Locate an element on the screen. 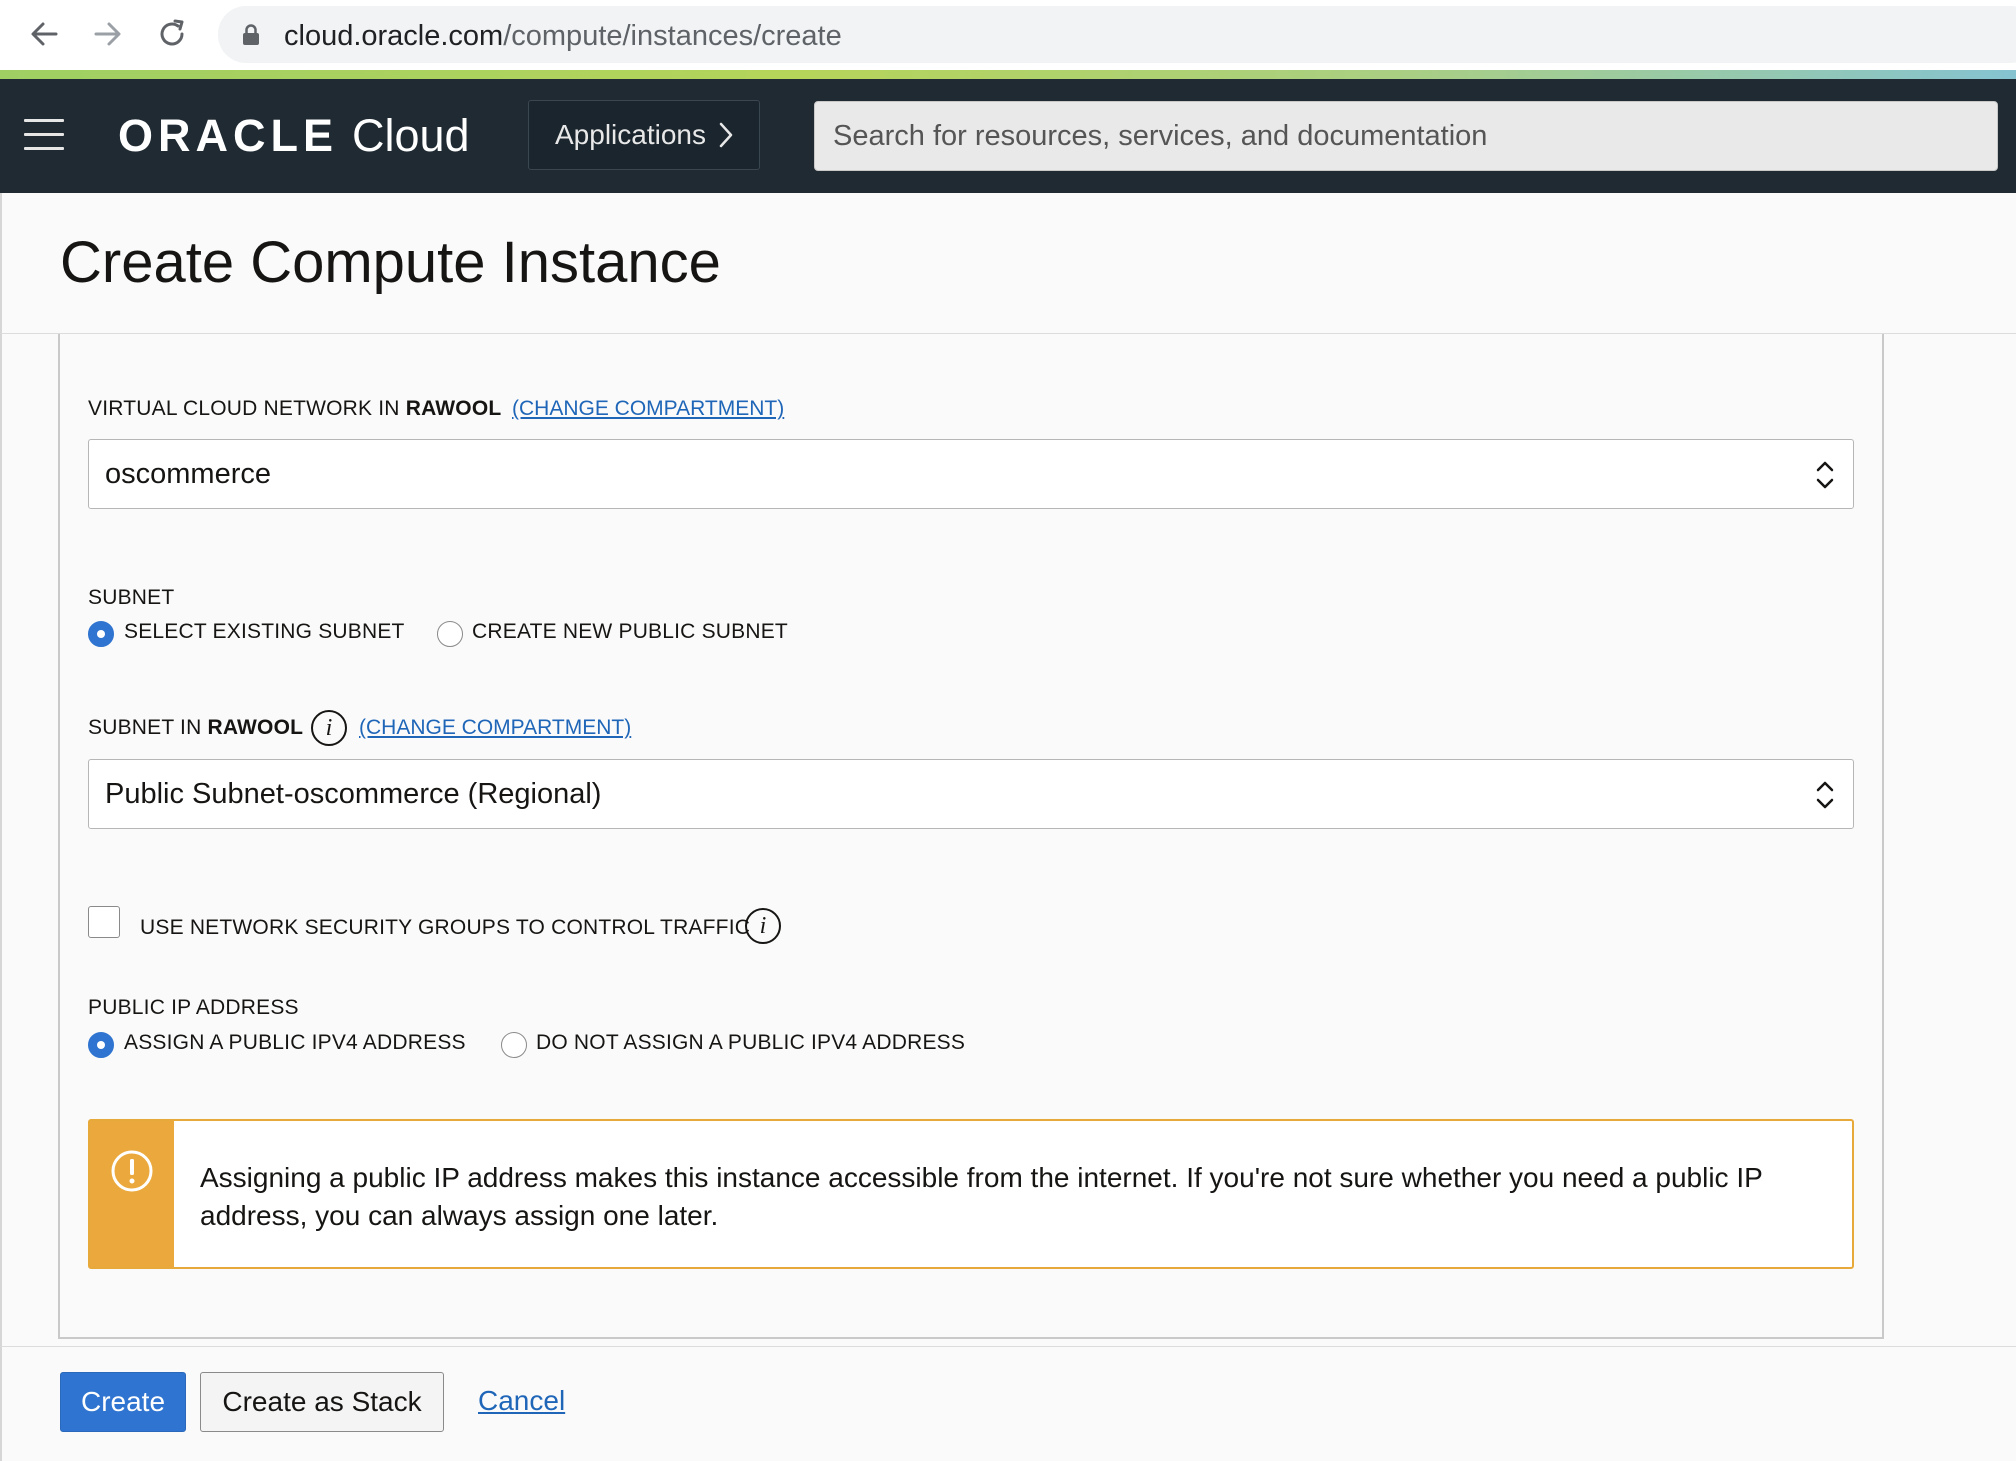 This screenshot has width=2016, height=1461. radio-label-select-existing-subnet: SELECT EXISTING SUBNET is located at coordinates (264, 631).